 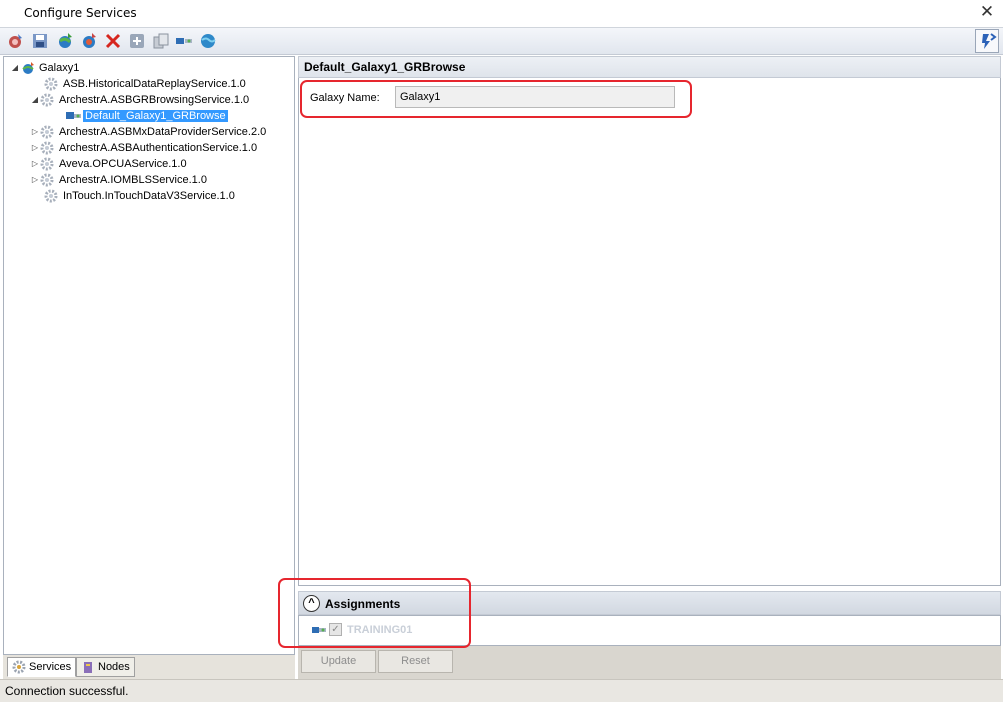 I want to click on save-icon, so click(x=40, y=41).